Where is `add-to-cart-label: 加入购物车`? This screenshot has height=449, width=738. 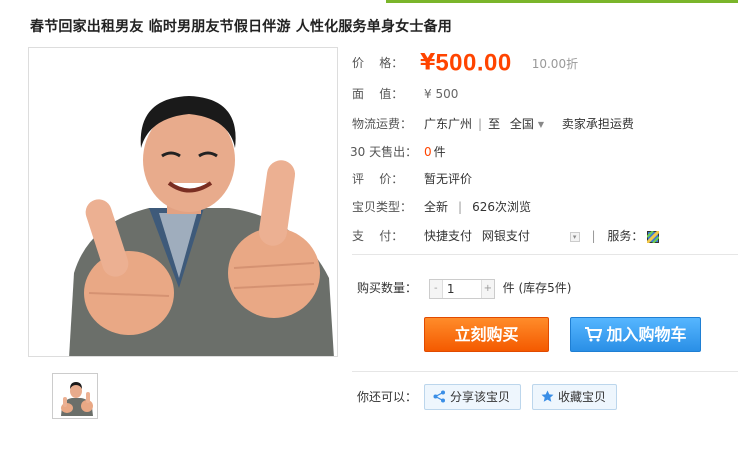
add-to-cart-label: 加入购物车 is located at coordinates (646, 334).